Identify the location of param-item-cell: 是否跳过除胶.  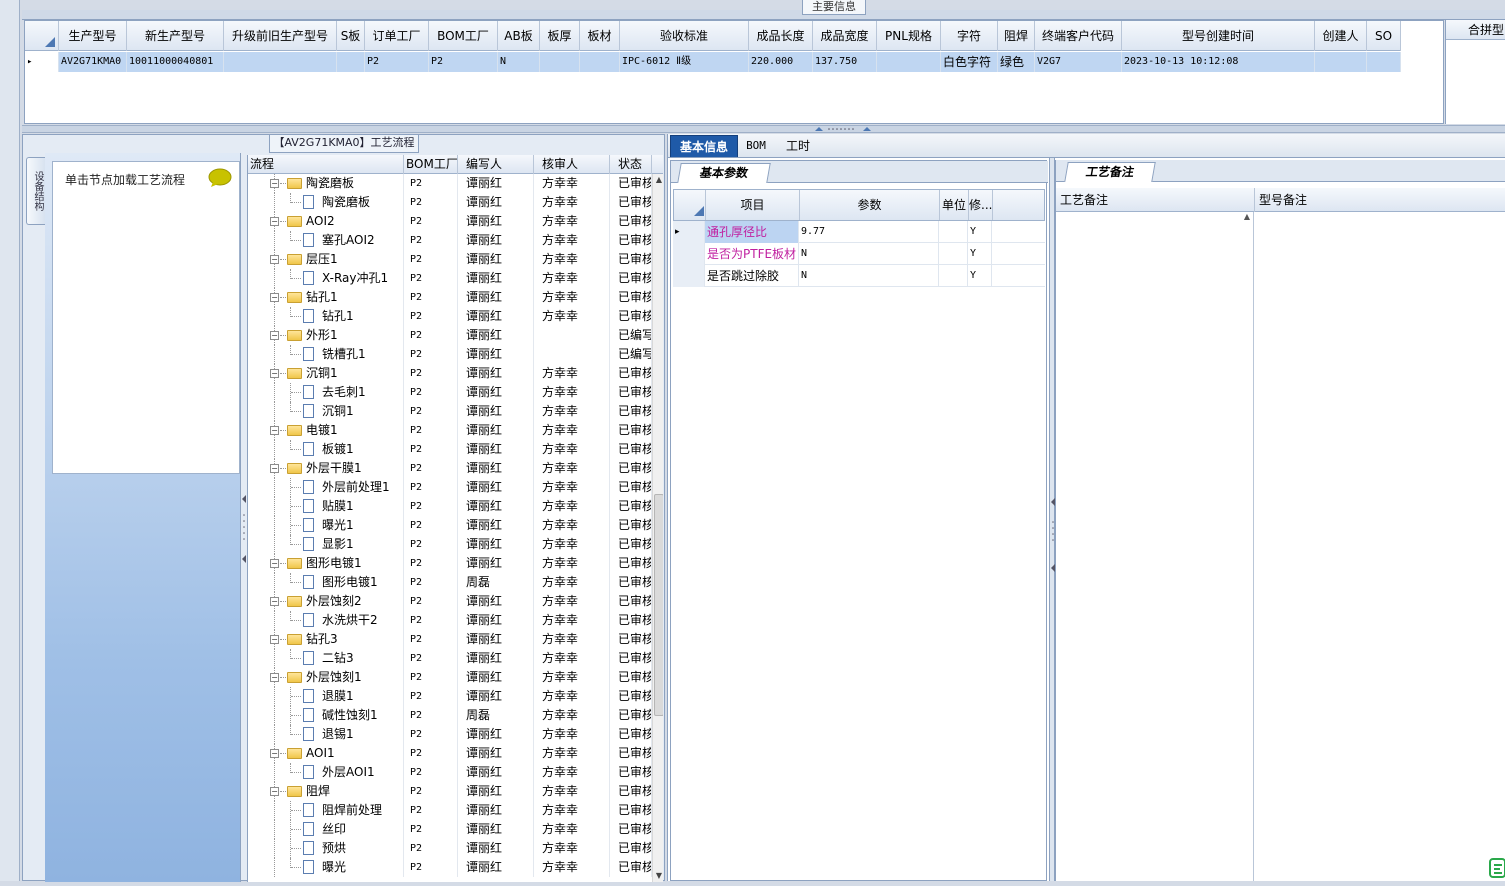
(752, 276).